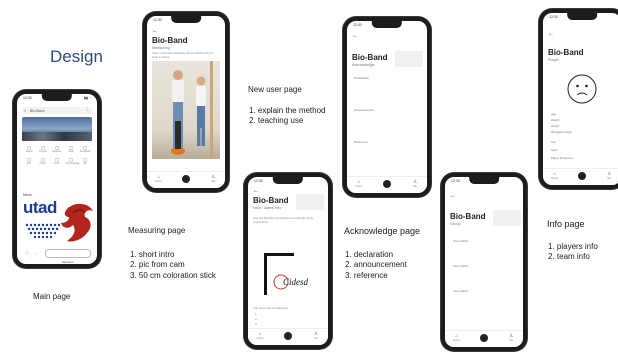  What do you see at coordinates (28, 149) in the screenshot?
I see `grid-item: ▢ Teams` at bounding box center [28, 149].